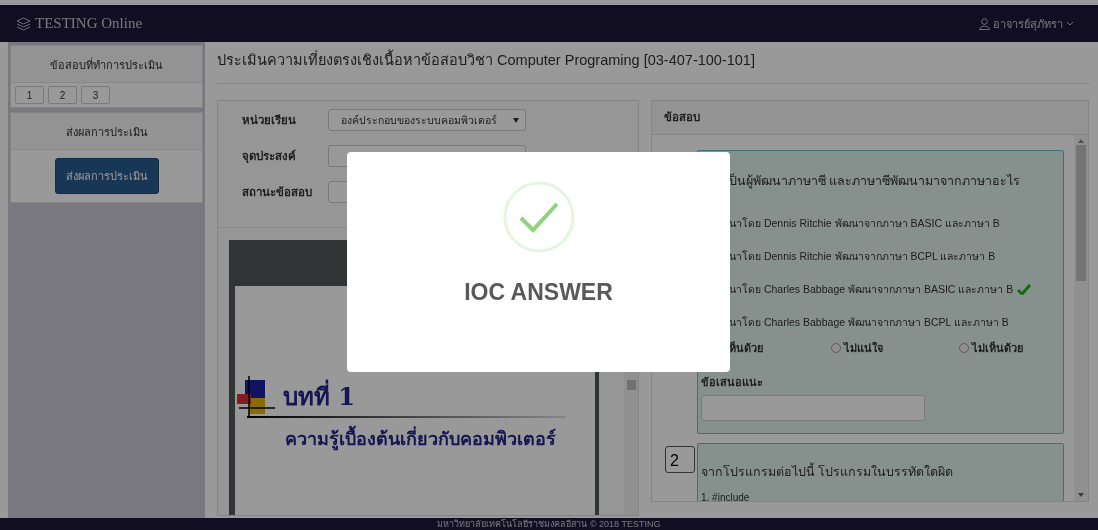 The width and height of the screenshot is (1098, 530). What do you see at coordinates (269, 156) in the screenshot?
I see `field-label: จุดประสงค์` at bounding box center [269, 156].